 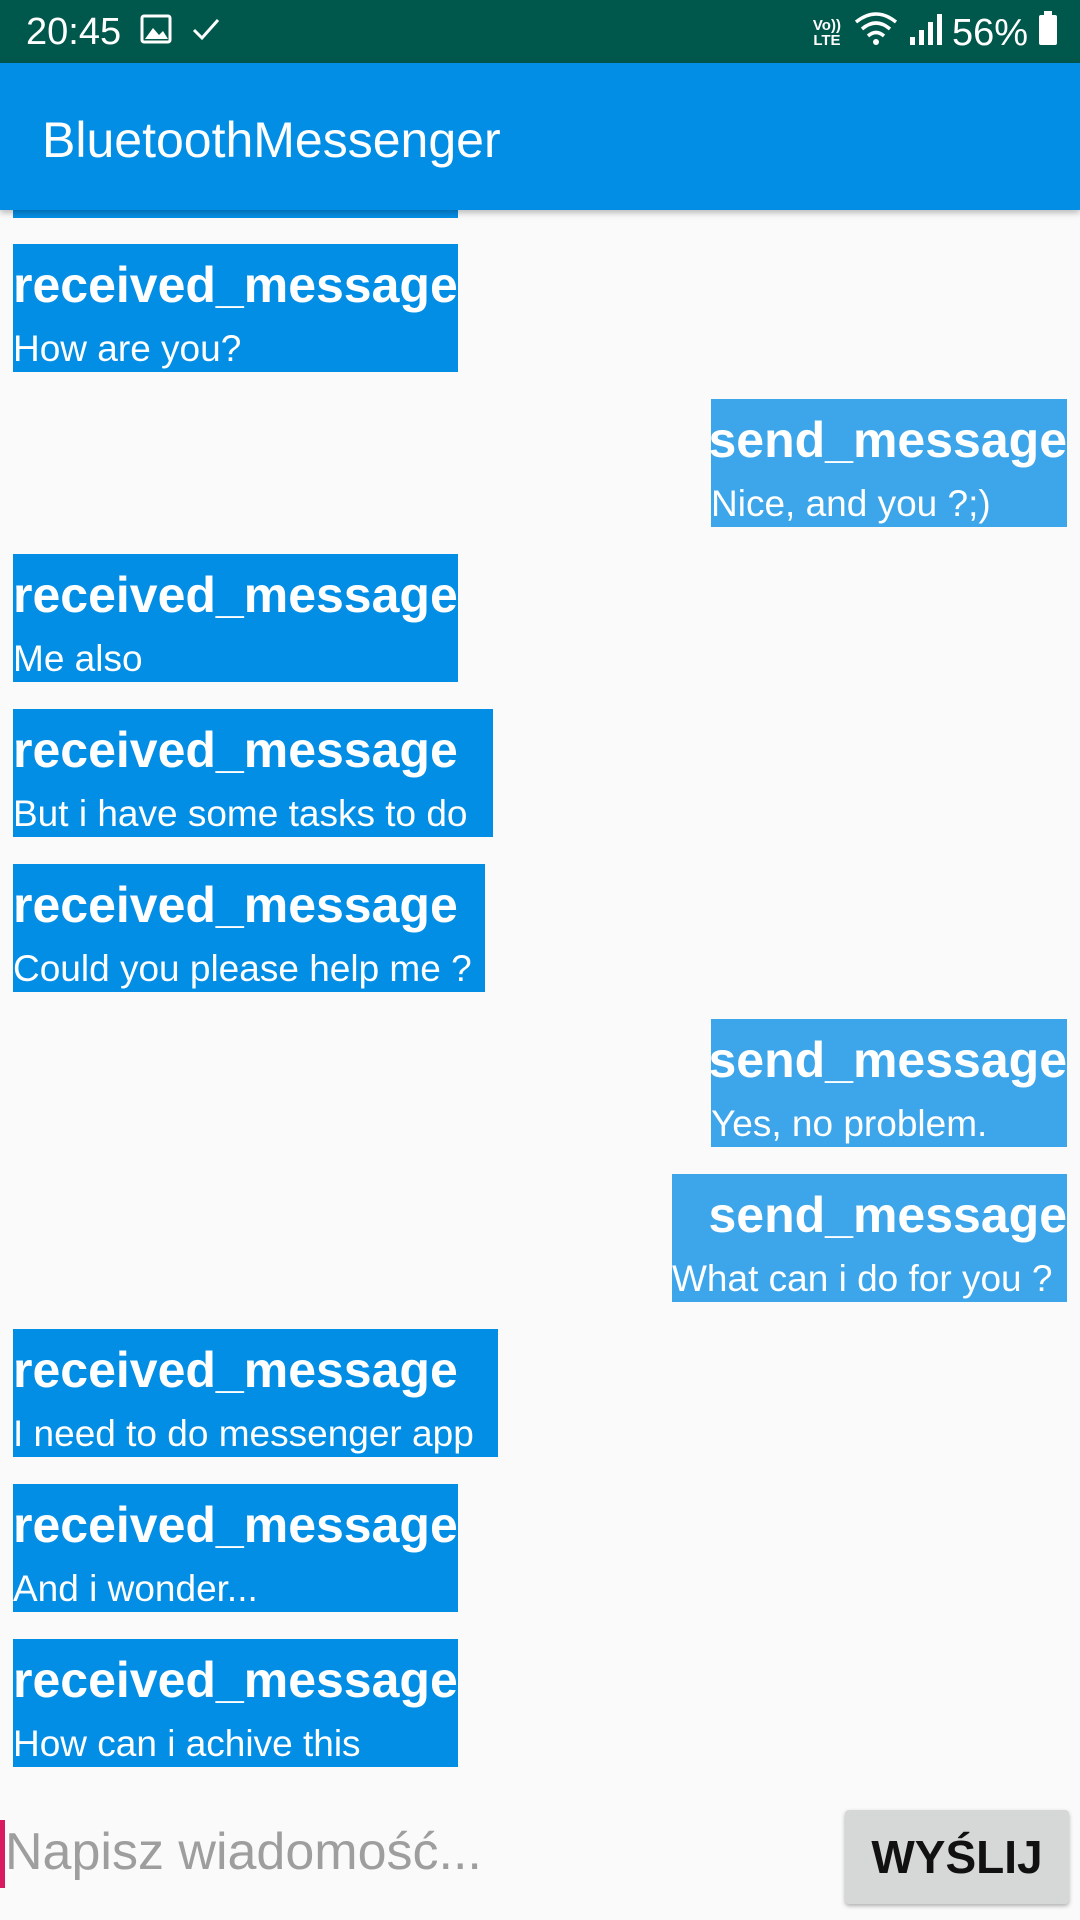 What do you see at coordinates (242, 968) in the screenshot?
I see `message-text: Could you please help me ?` at bounding box center [242, 968].